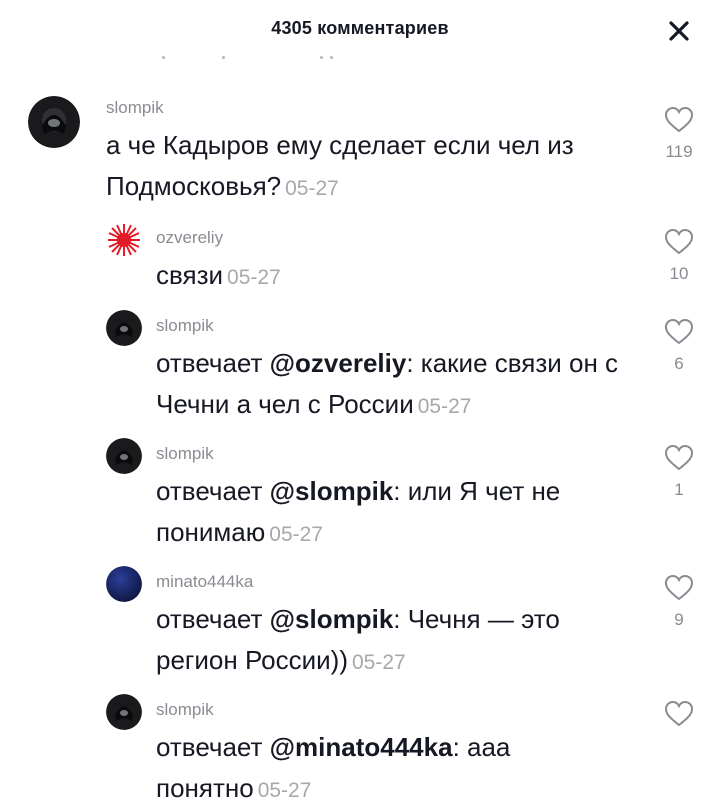 This screenshot has height=811, width=720. What do you see at coordinates (679, 363) in the screenshot?
I see `like-count: 6` at bounding box center [679, 363].